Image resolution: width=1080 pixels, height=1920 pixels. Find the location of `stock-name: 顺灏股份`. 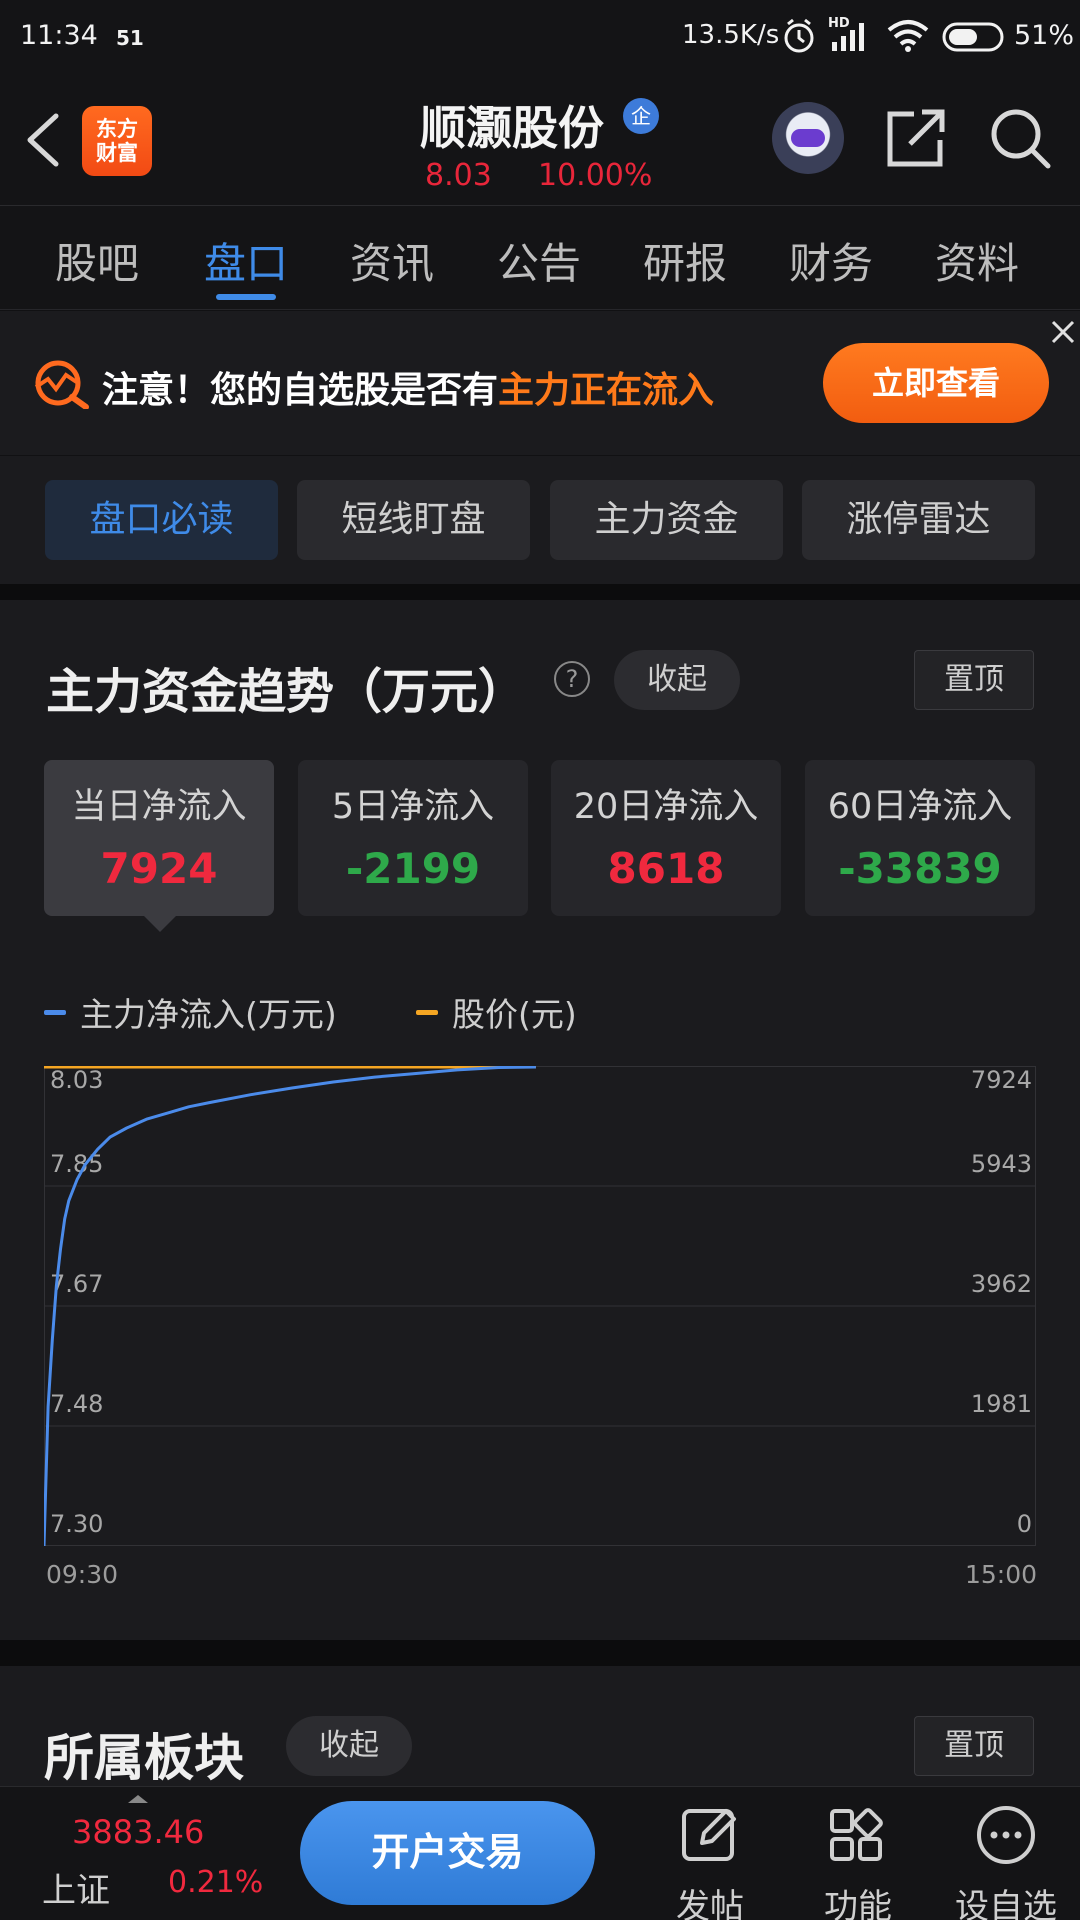

stock-name: 顺灏股份 is located at coordinates (512, 128).